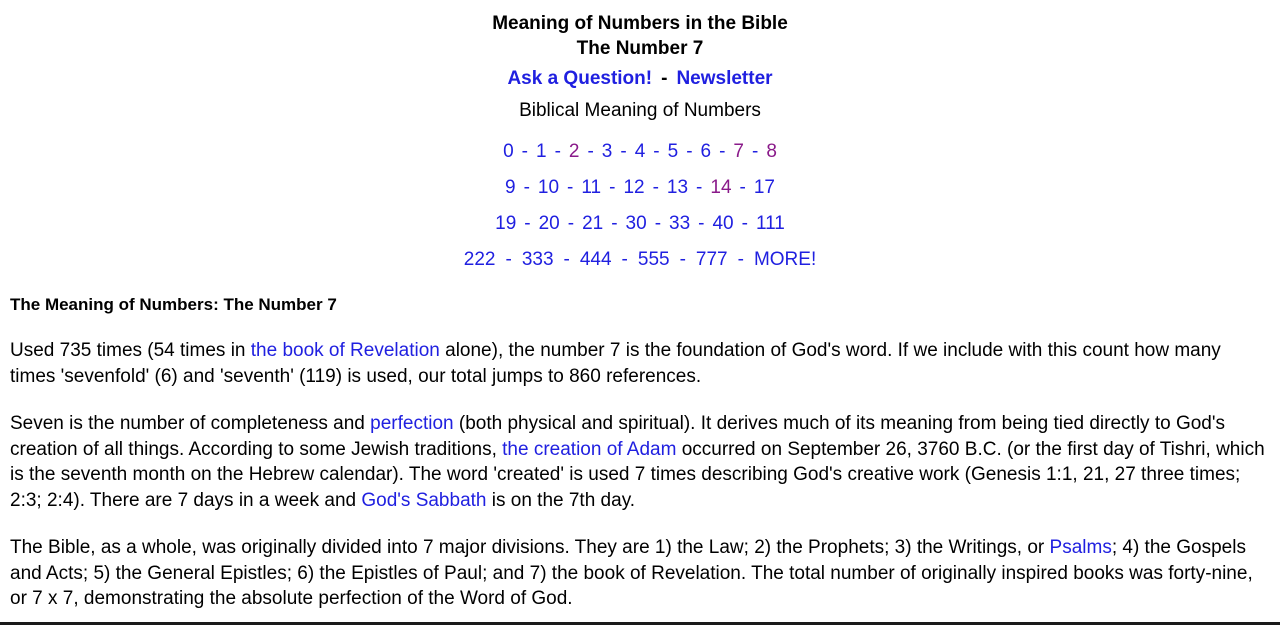  Describe the element at coordinates (720, 187) in the screenshot. I see `number-link-14: 14` at that location.